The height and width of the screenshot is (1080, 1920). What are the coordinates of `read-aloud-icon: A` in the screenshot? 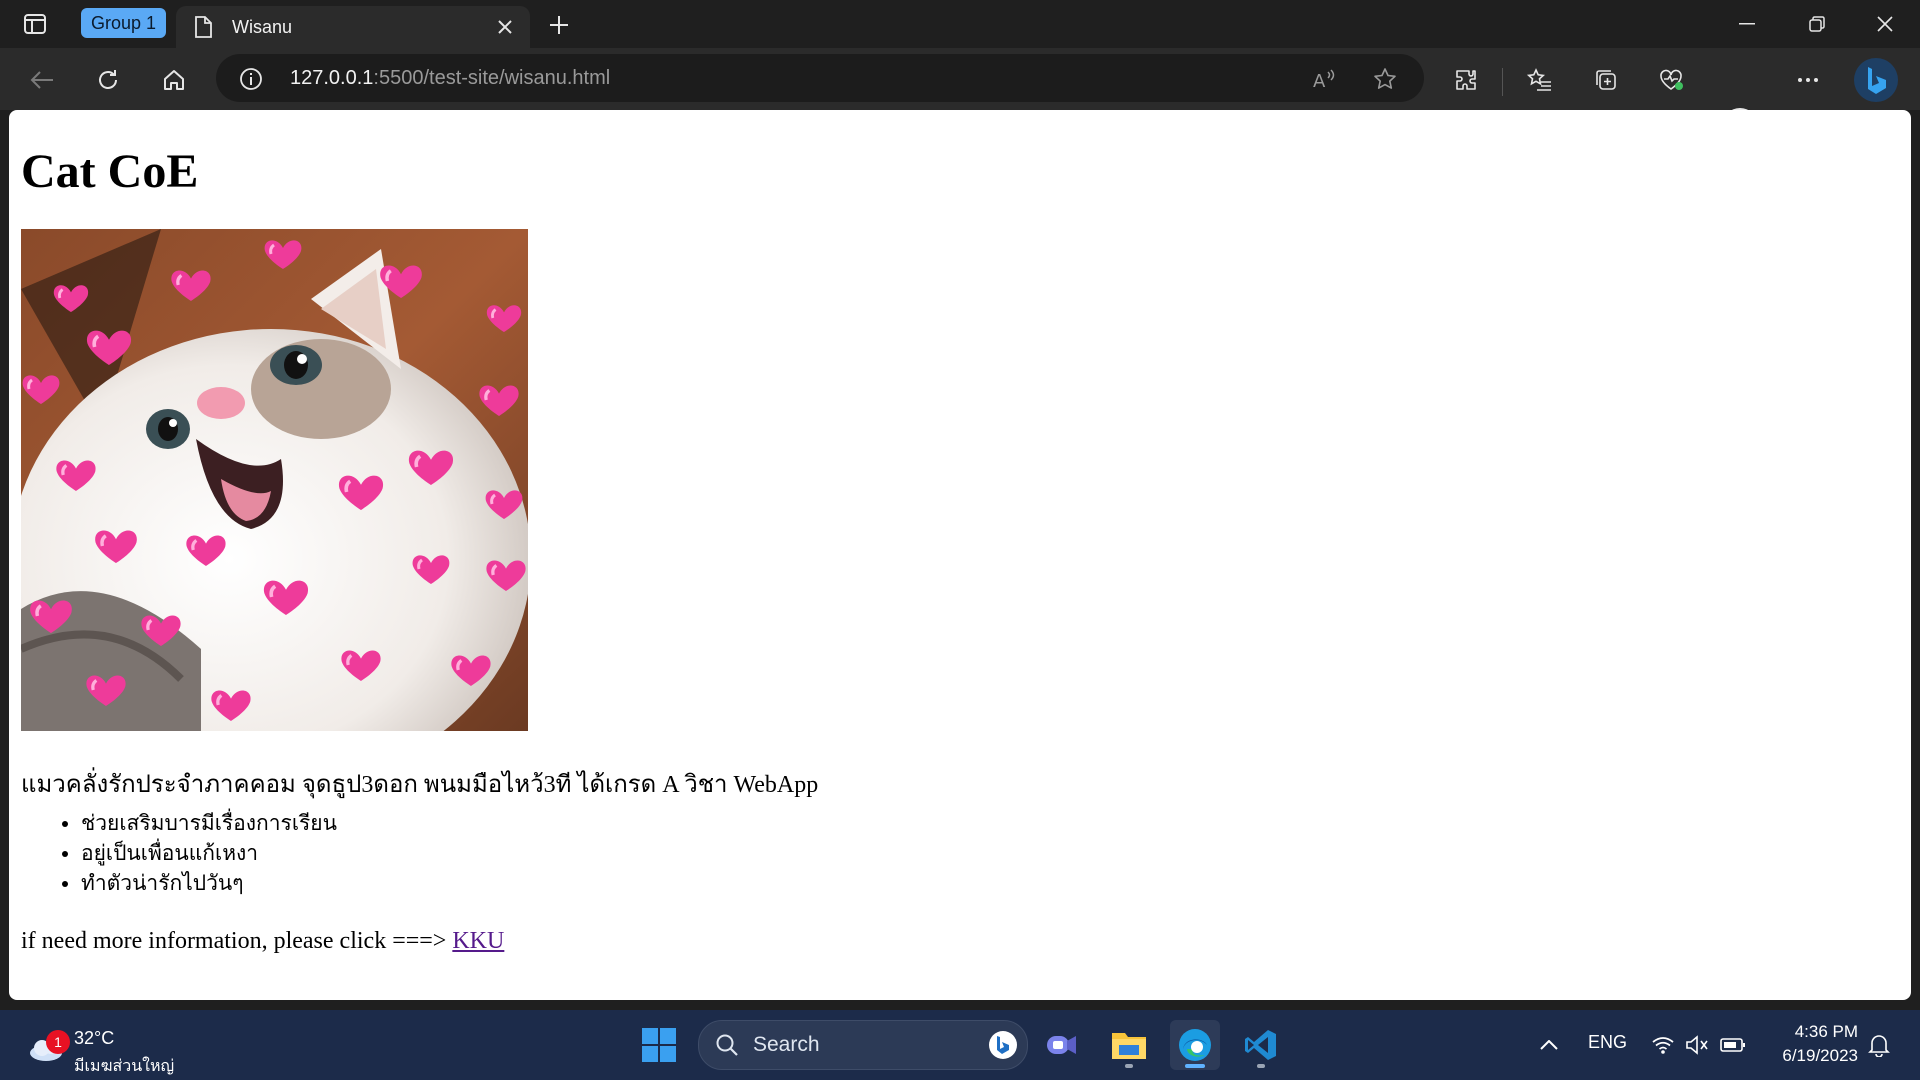 It's located at (1325, 79).